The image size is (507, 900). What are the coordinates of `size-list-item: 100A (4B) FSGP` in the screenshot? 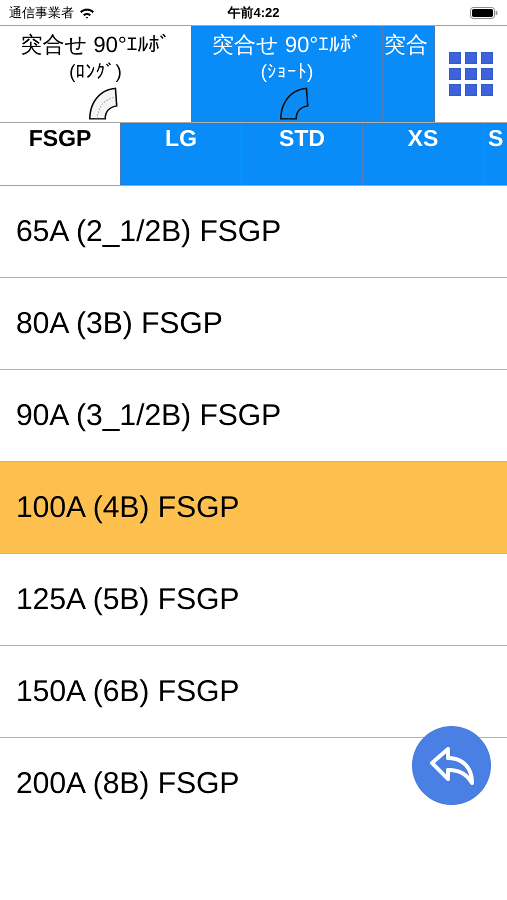 It's located at (253, 508).